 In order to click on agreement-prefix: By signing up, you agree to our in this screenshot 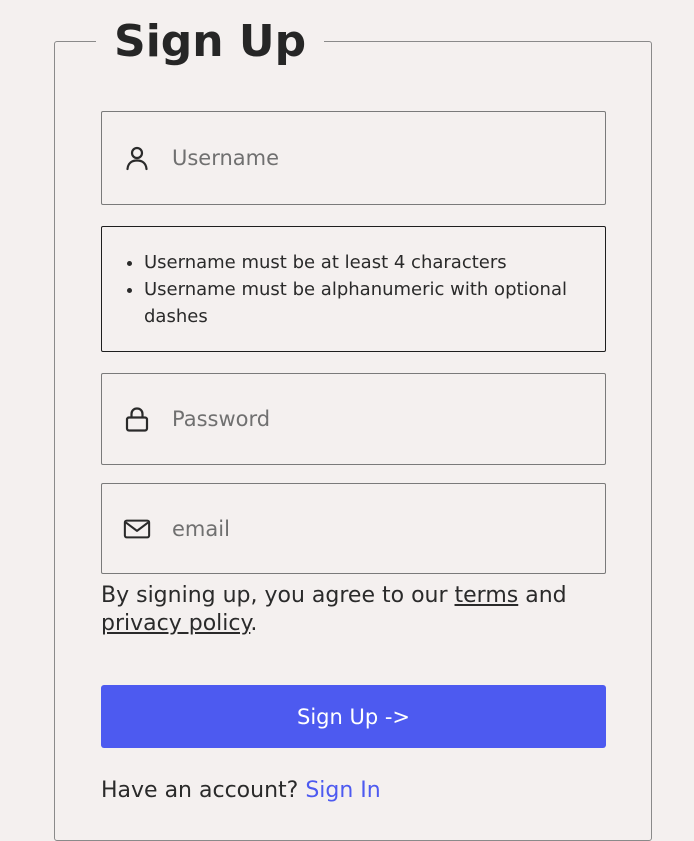, I will do `click(278, 595)`.